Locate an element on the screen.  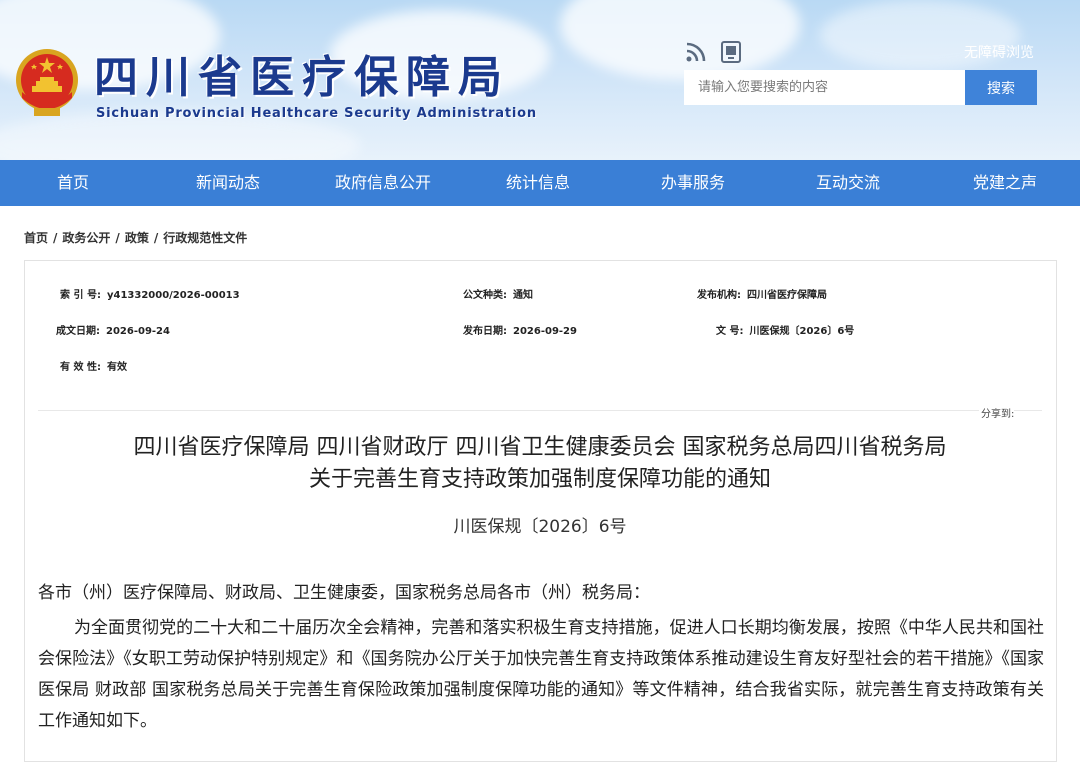
meta-issuer-label: 发布机构: is located at coordinates (719, 295).